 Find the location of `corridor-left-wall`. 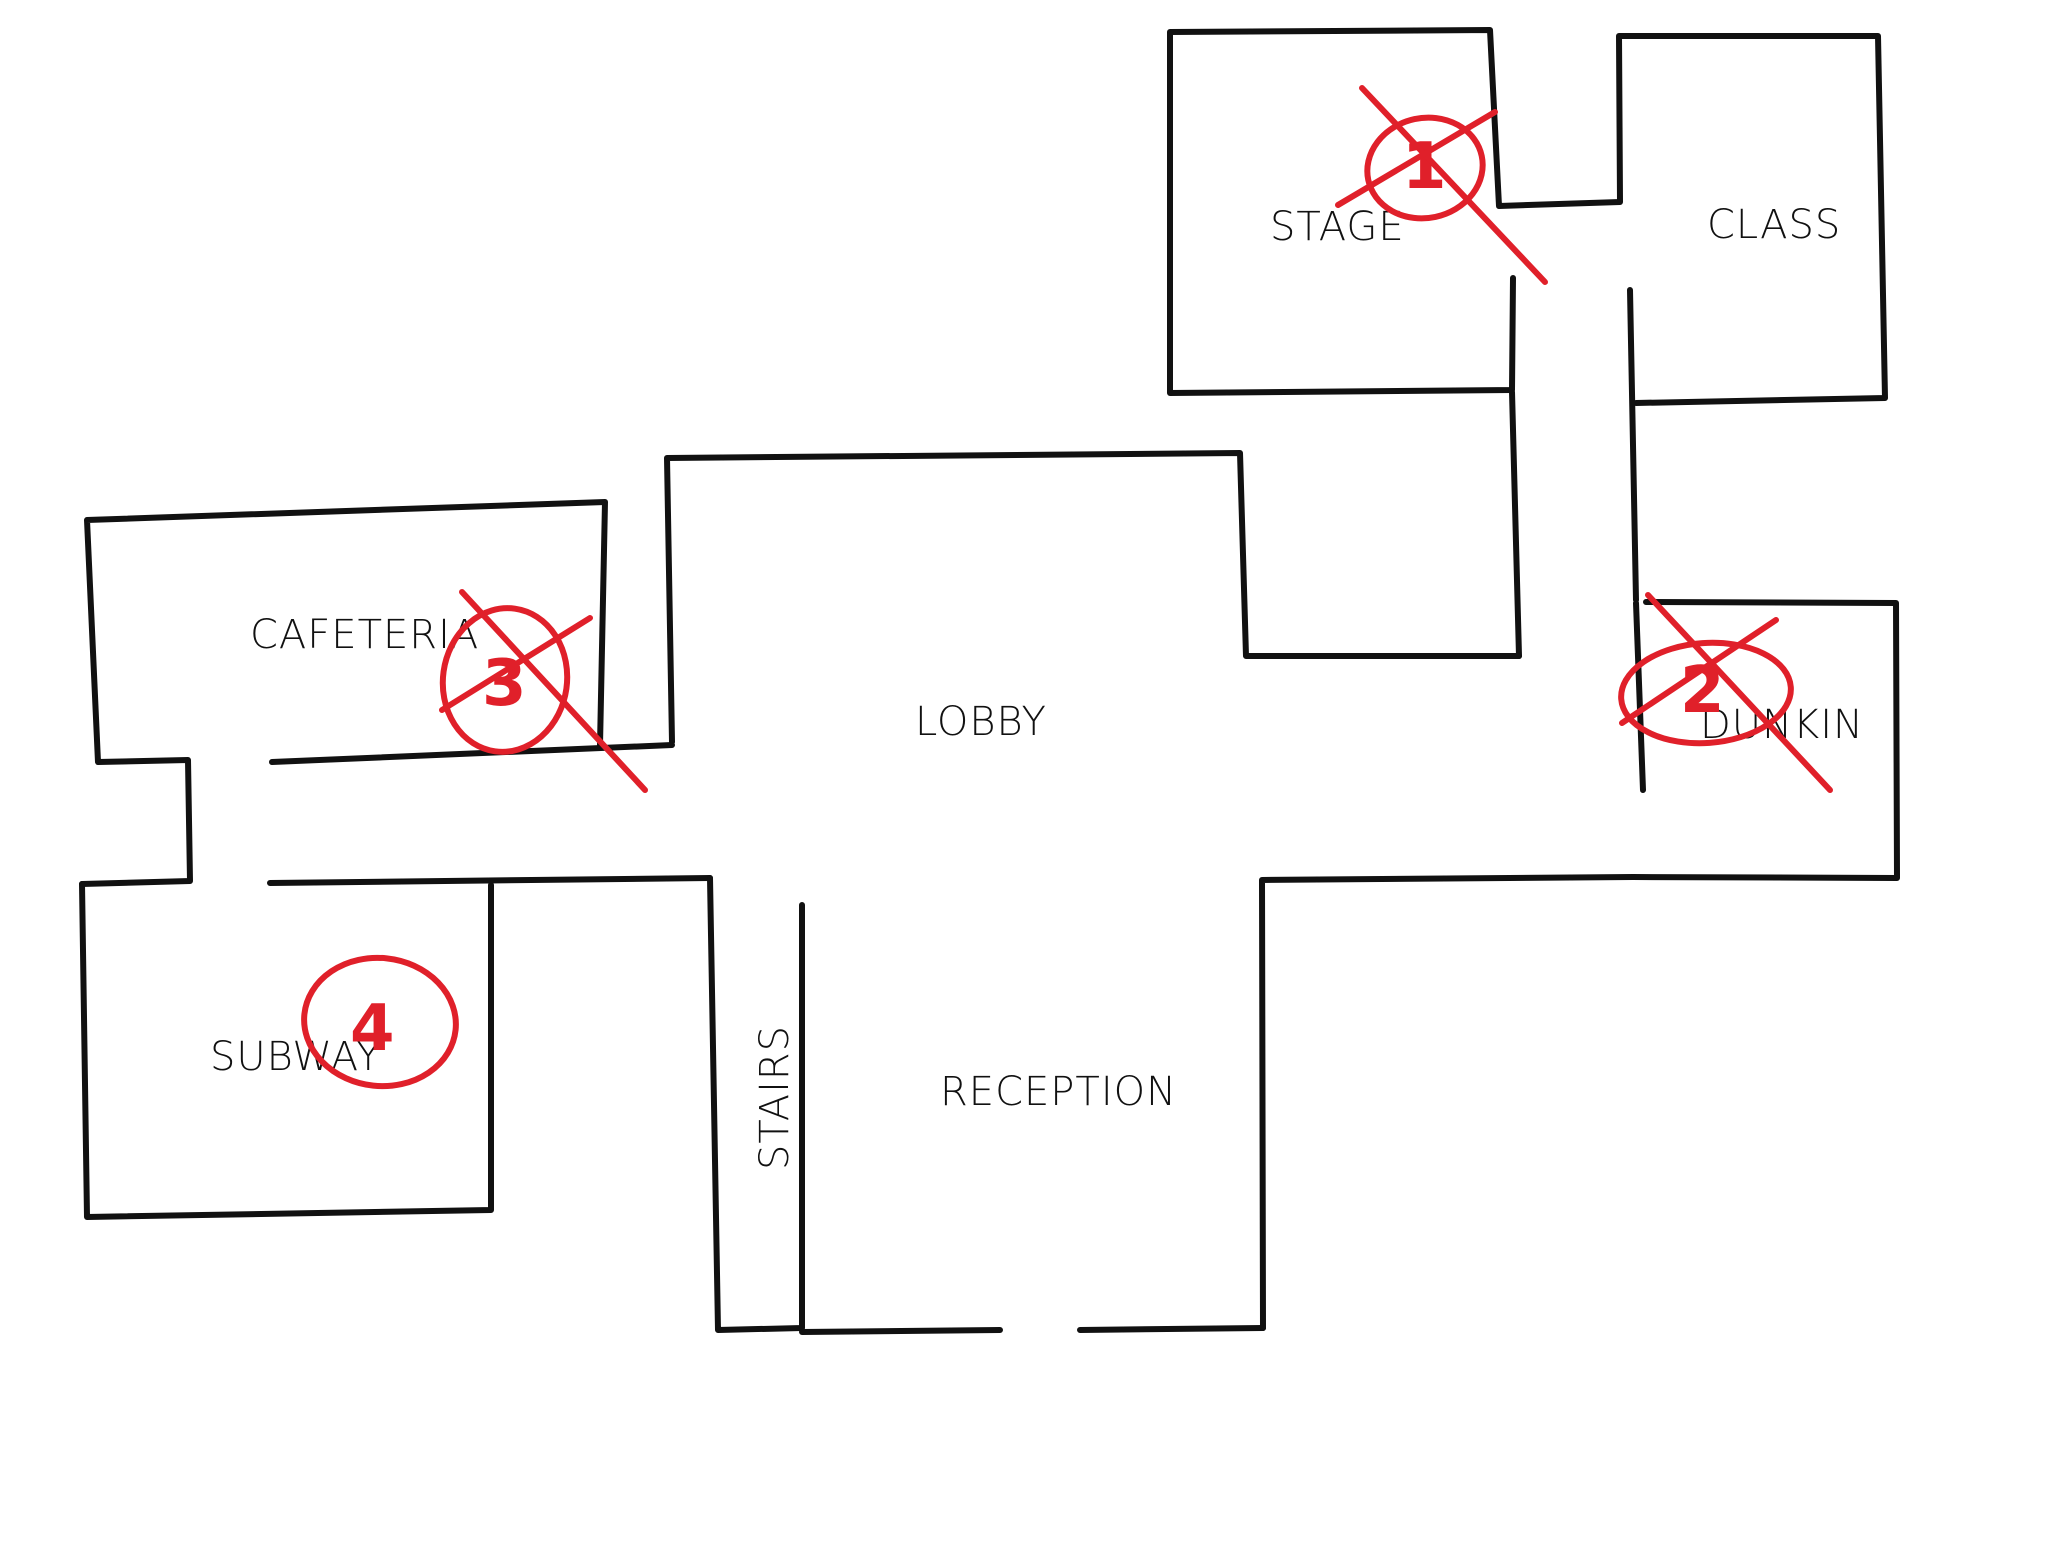

corridor-left-wall is located at coordinates (1515, 524).